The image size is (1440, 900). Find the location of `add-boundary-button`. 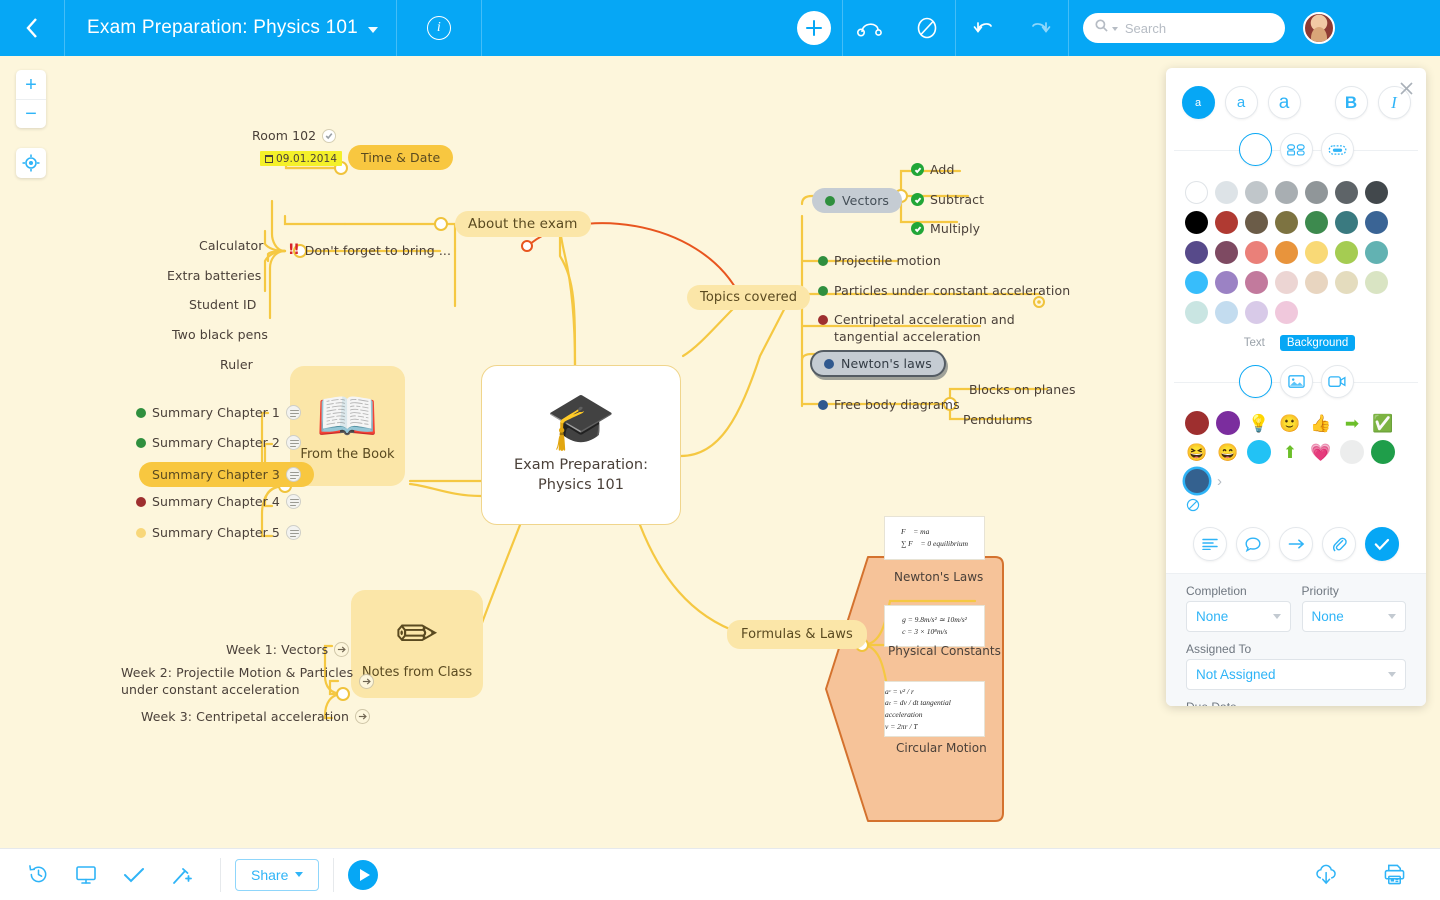

add-boundary-button is located at coordinates (927, 28).